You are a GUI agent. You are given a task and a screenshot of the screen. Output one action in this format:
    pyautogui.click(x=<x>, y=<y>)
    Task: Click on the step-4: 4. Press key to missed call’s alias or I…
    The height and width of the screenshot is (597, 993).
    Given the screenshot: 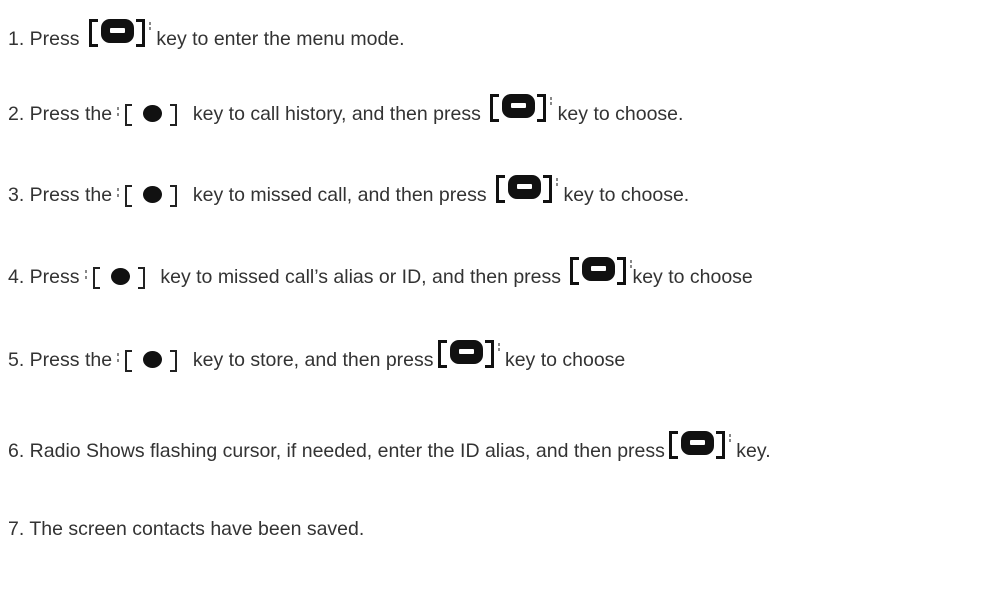 What is the action you would take?
    pyautogui.click(x=380, y=277)
    